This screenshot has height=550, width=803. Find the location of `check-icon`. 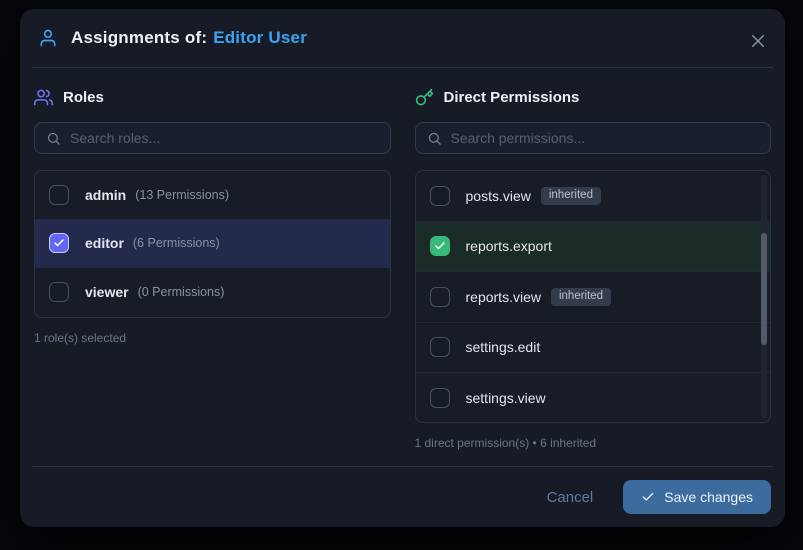

check-icon is located at coordinates (648, 496).